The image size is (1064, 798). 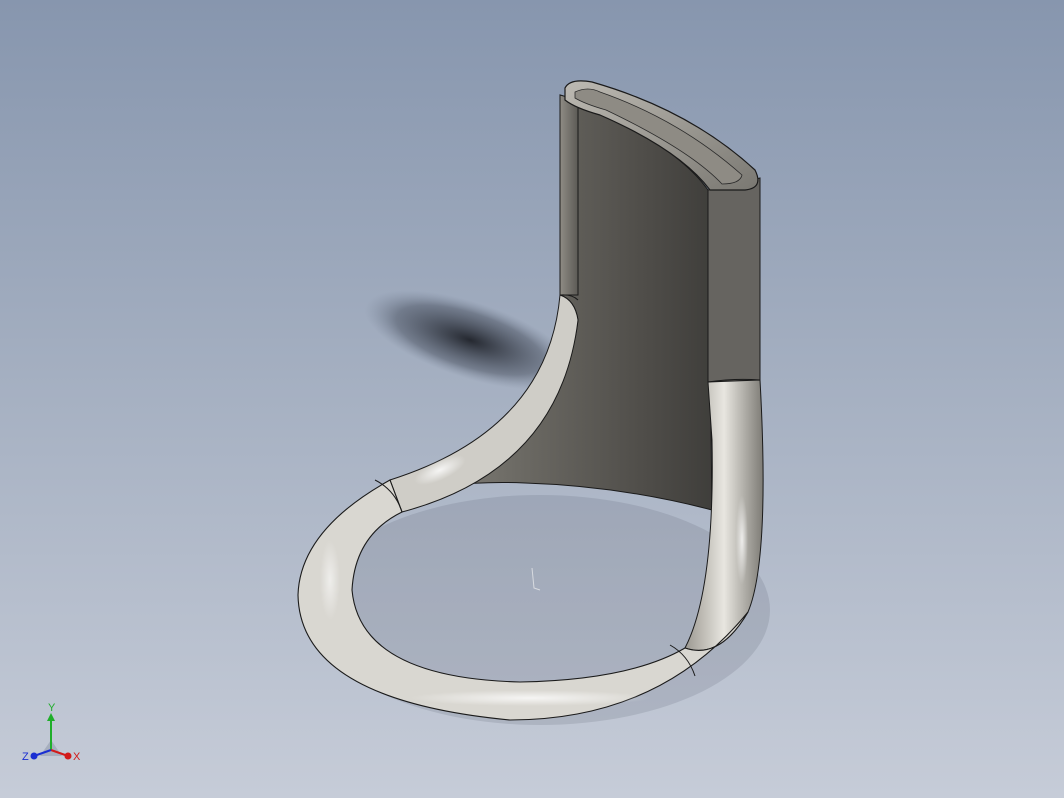 I want to click on ring-highlight-left, so click(x=330, y=580).